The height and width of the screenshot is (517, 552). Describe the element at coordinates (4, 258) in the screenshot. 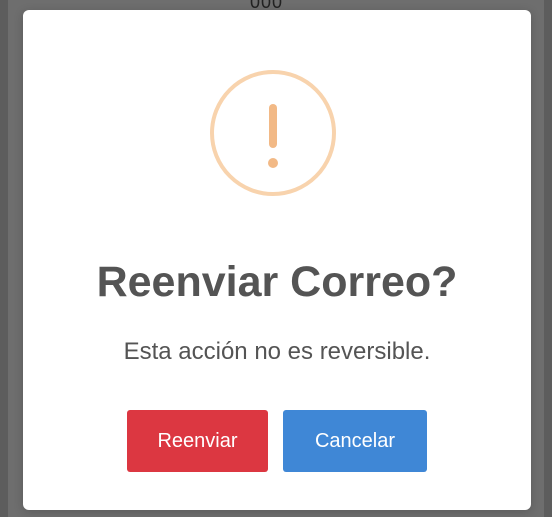

I see `backdrop-edge-left` at that location.